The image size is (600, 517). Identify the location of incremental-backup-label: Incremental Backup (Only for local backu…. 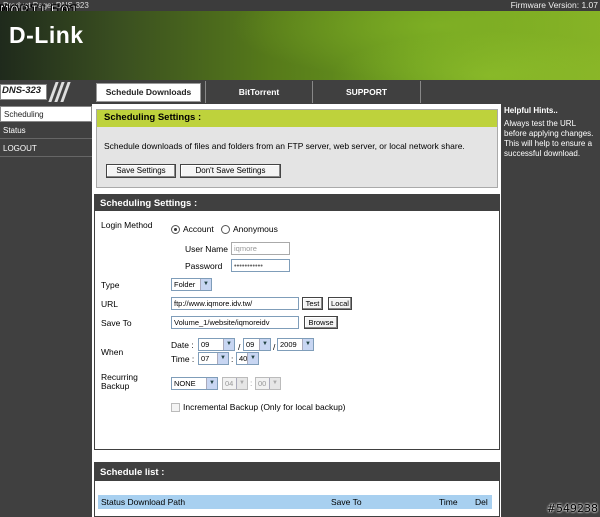
(264, 407).